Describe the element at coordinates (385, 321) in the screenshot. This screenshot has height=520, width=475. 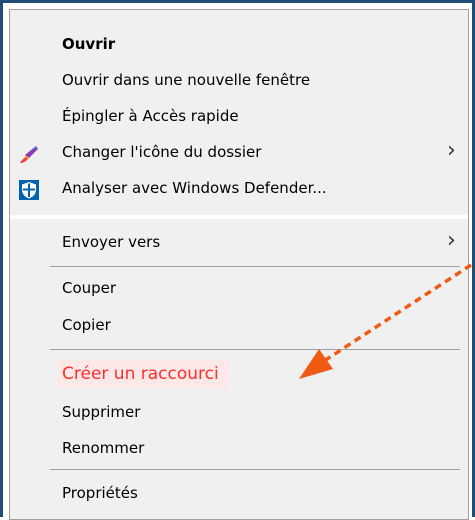
I see `annotation-arrow-icon` at that location.